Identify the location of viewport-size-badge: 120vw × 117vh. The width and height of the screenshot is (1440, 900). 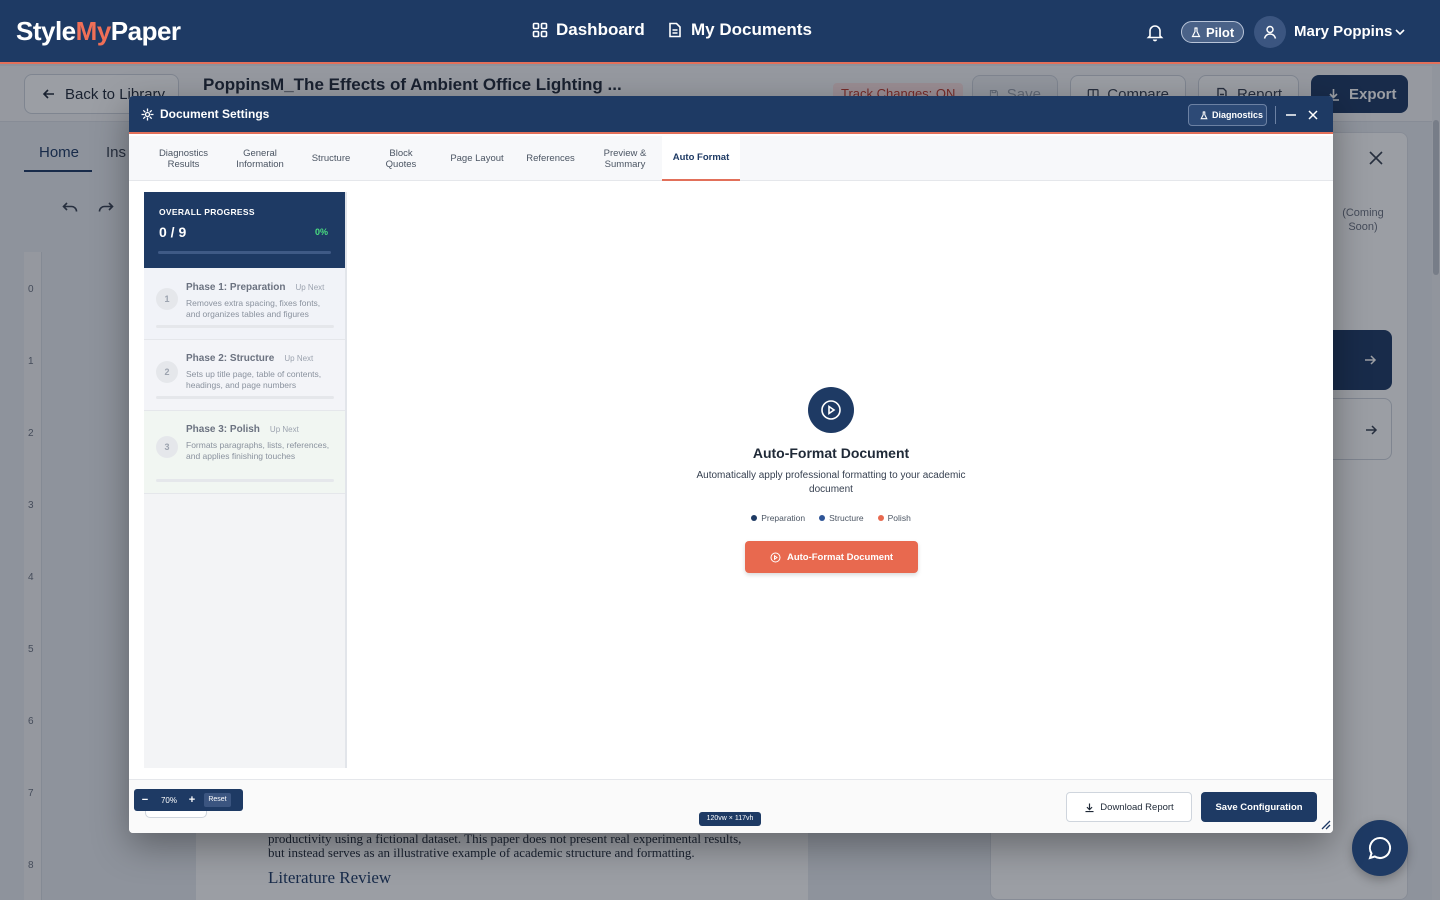
(730, 819).